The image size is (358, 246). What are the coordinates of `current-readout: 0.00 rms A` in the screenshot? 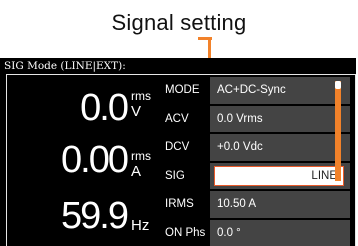 It's located at (90, 169).